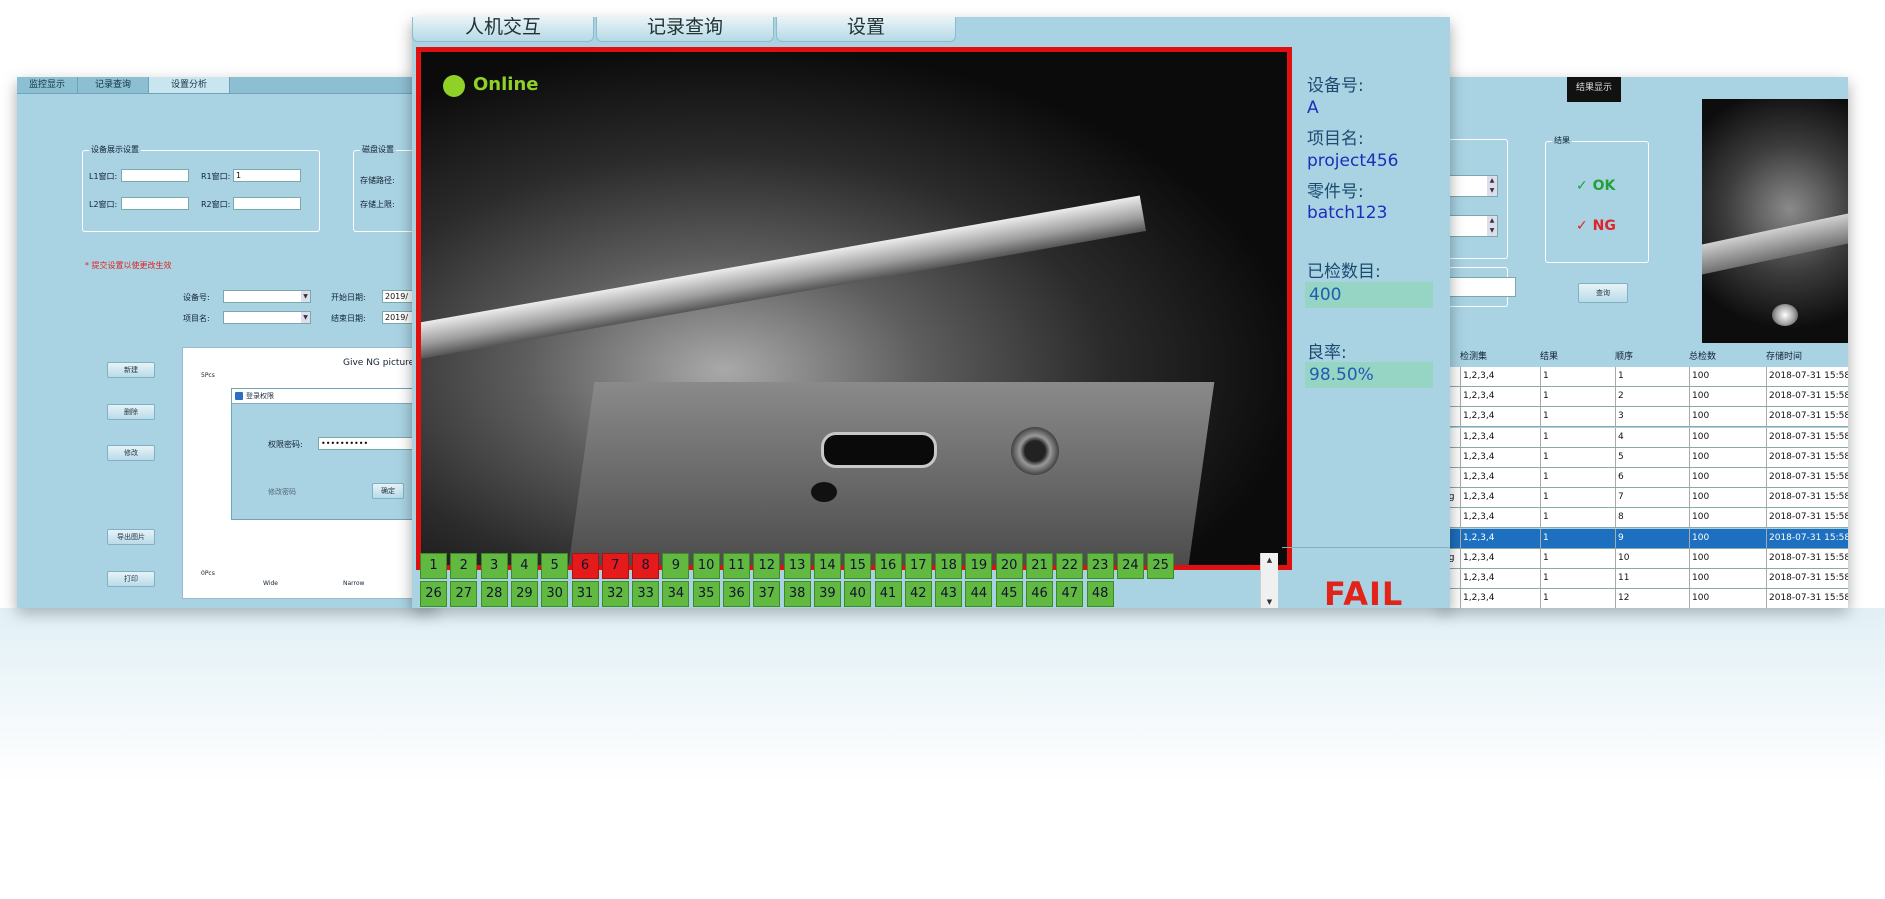  What do you see at coordinates (377, 204) in the screenshot?
I see `disk-limit-label: 存储上限:` at bounding box center [377, 204].